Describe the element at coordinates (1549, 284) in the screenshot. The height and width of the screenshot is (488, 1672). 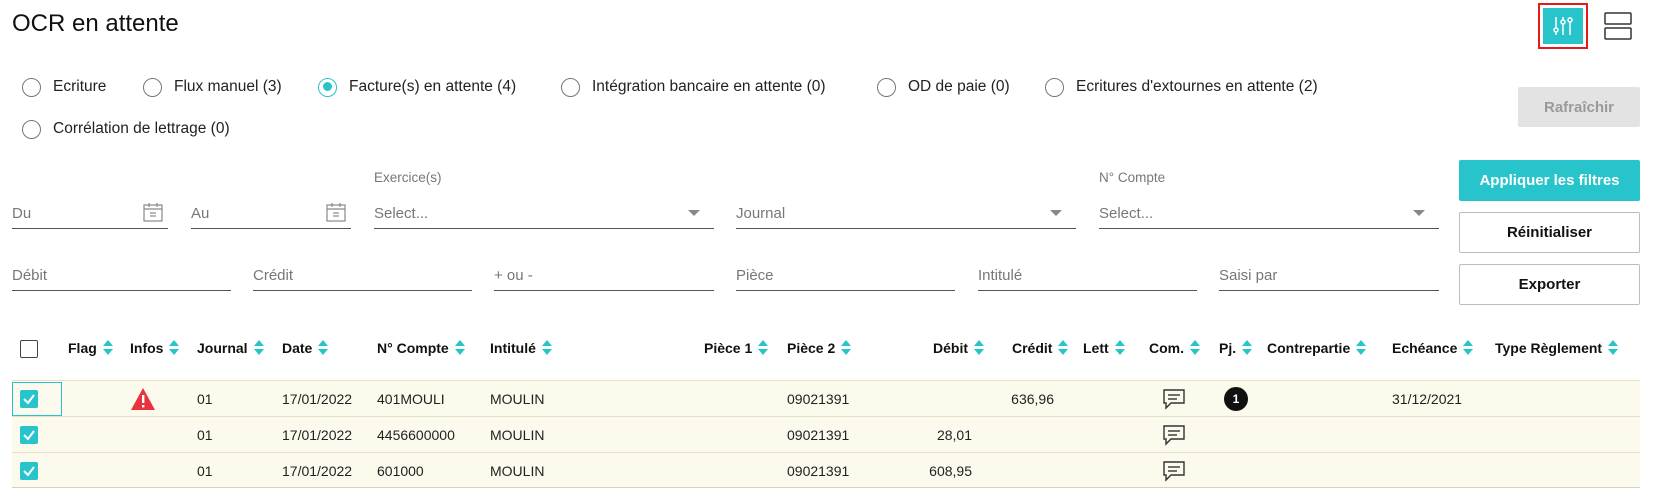
I see `export-button: Exporter` at that location.